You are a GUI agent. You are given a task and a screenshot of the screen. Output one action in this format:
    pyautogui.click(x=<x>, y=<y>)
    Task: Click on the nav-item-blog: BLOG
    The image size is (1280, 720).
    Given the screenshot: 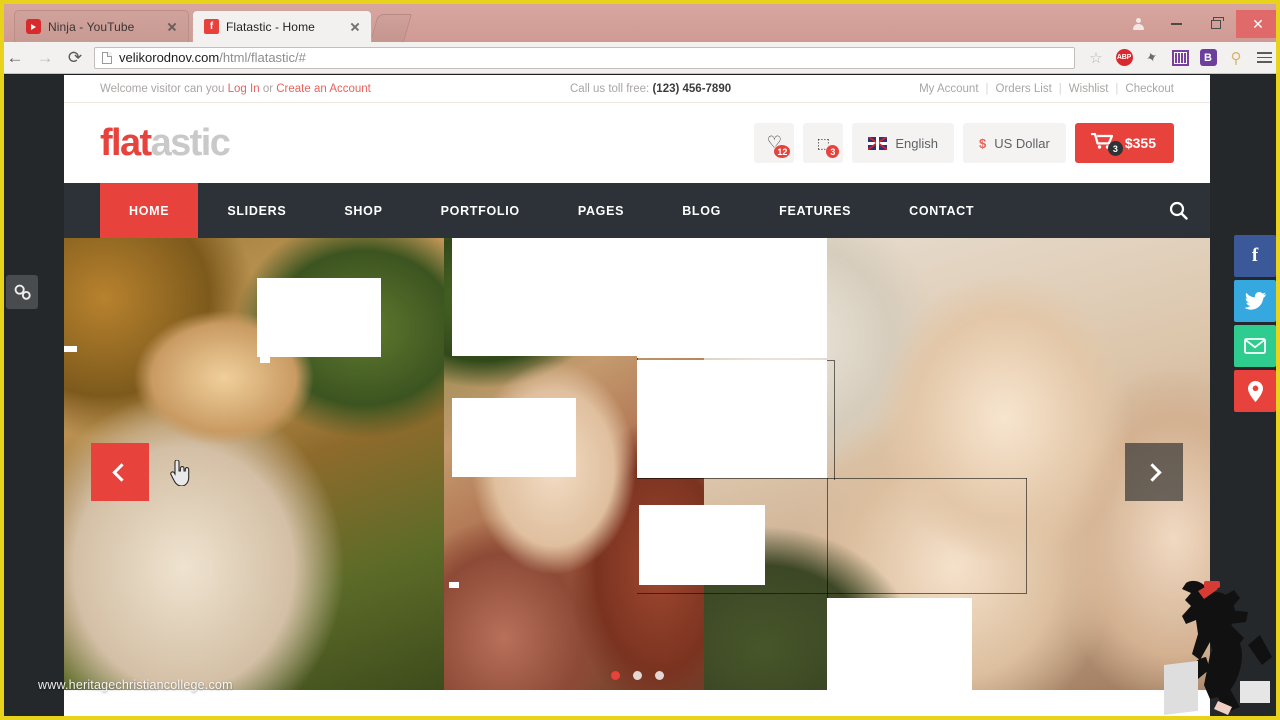 What is the action you would take?
    pyautogui.click(x=701, y=210)
    